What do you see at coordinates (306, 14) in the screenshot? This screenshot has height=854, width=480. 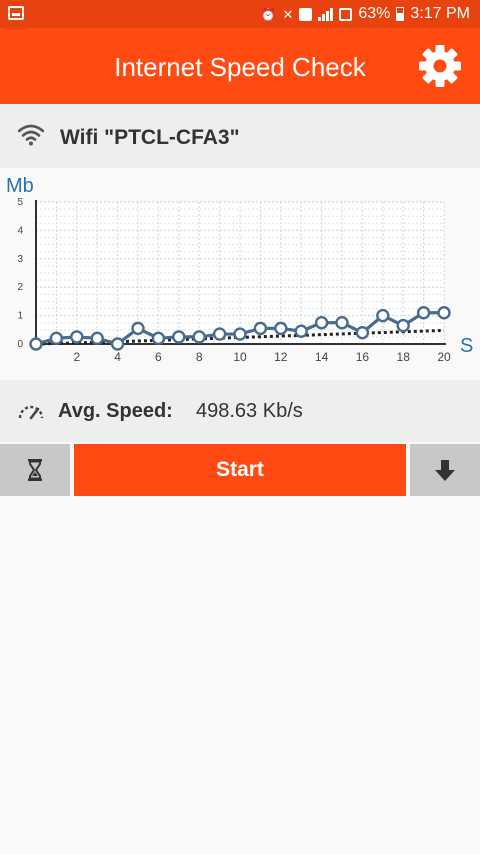 I see `sim-icon` at bounding box center [306, 14].